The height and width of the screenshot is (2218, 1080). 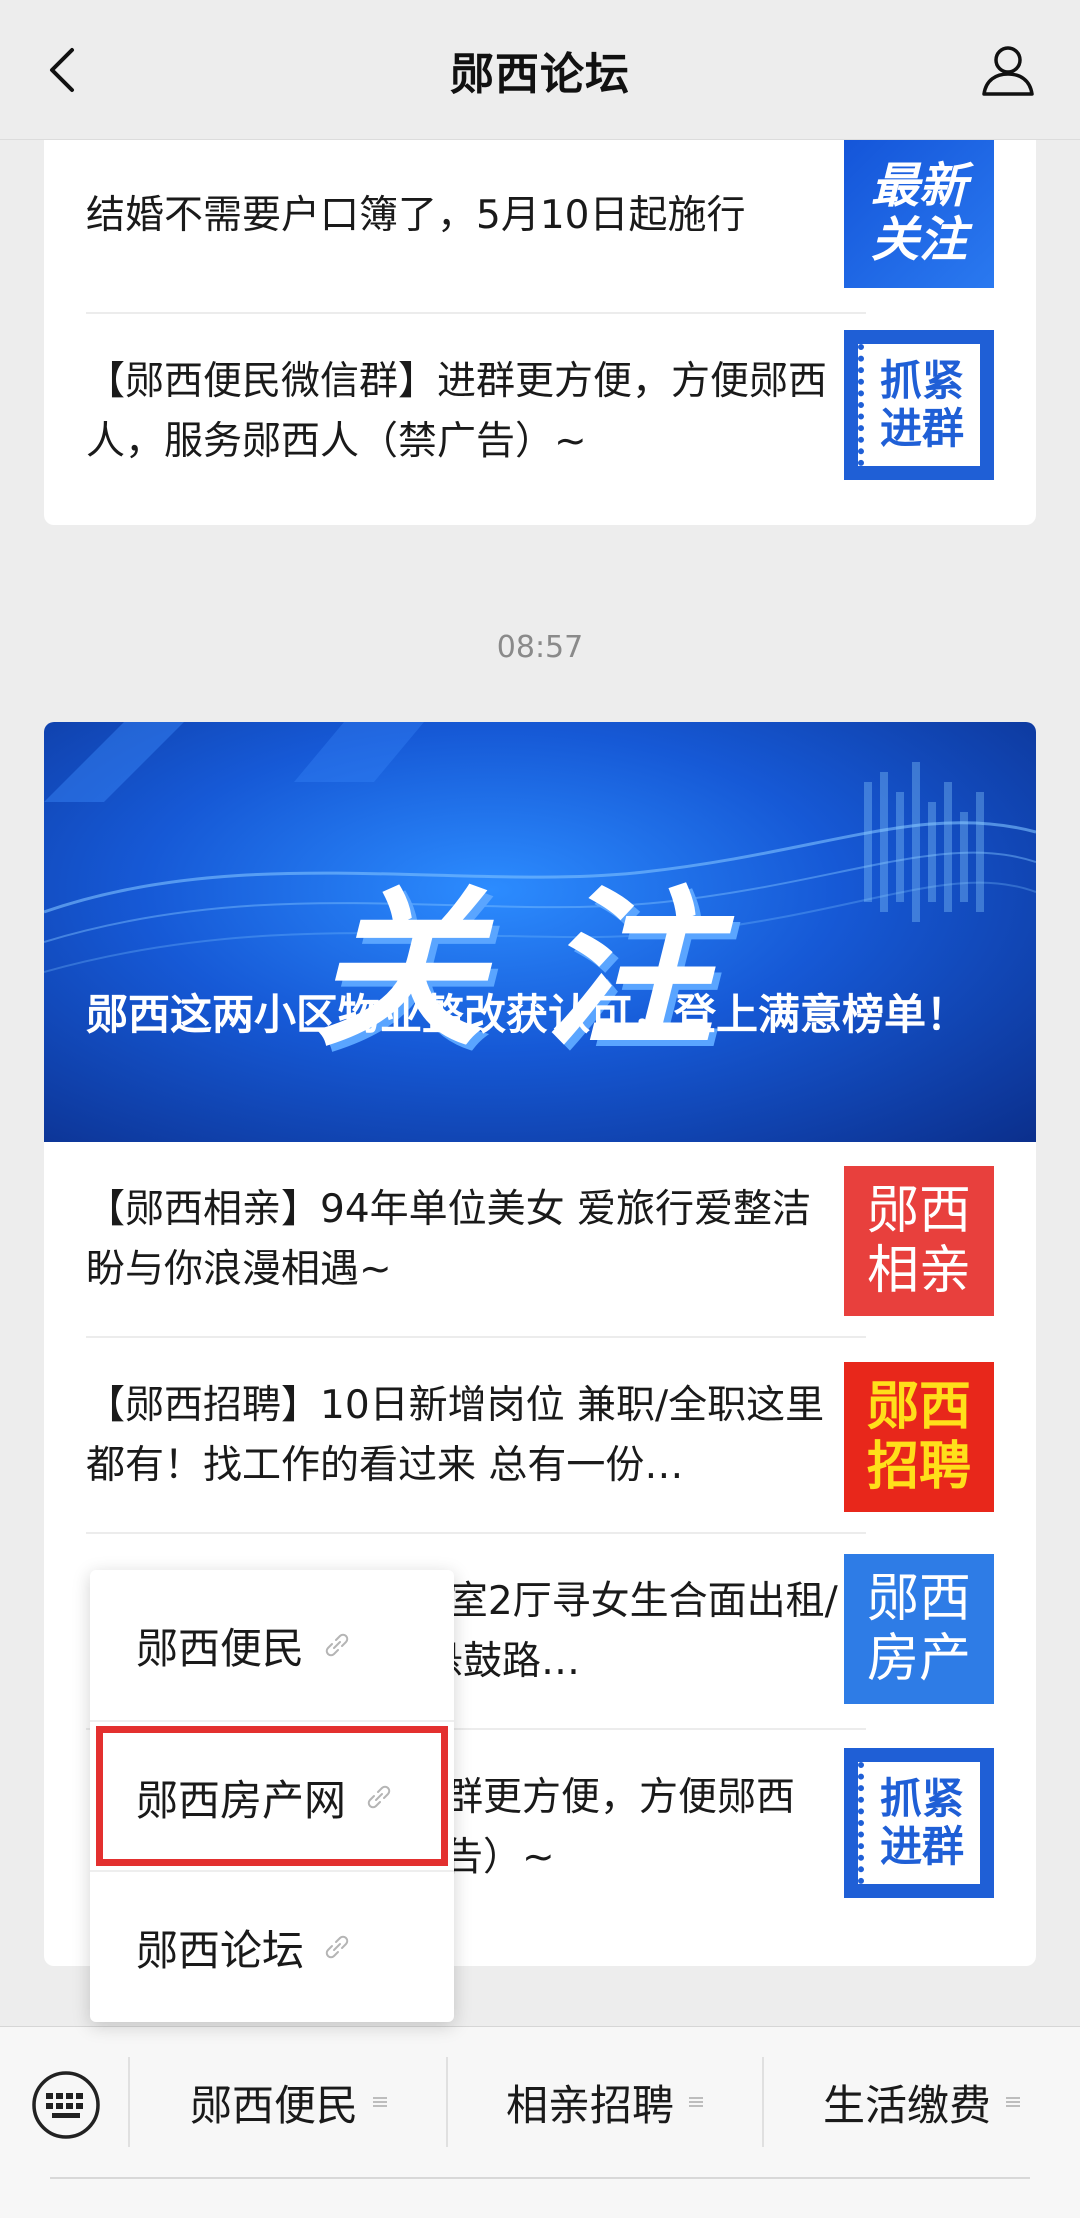 I want to click on submenu-item-label: 郧西房产网, so click(x=241, y=1800).